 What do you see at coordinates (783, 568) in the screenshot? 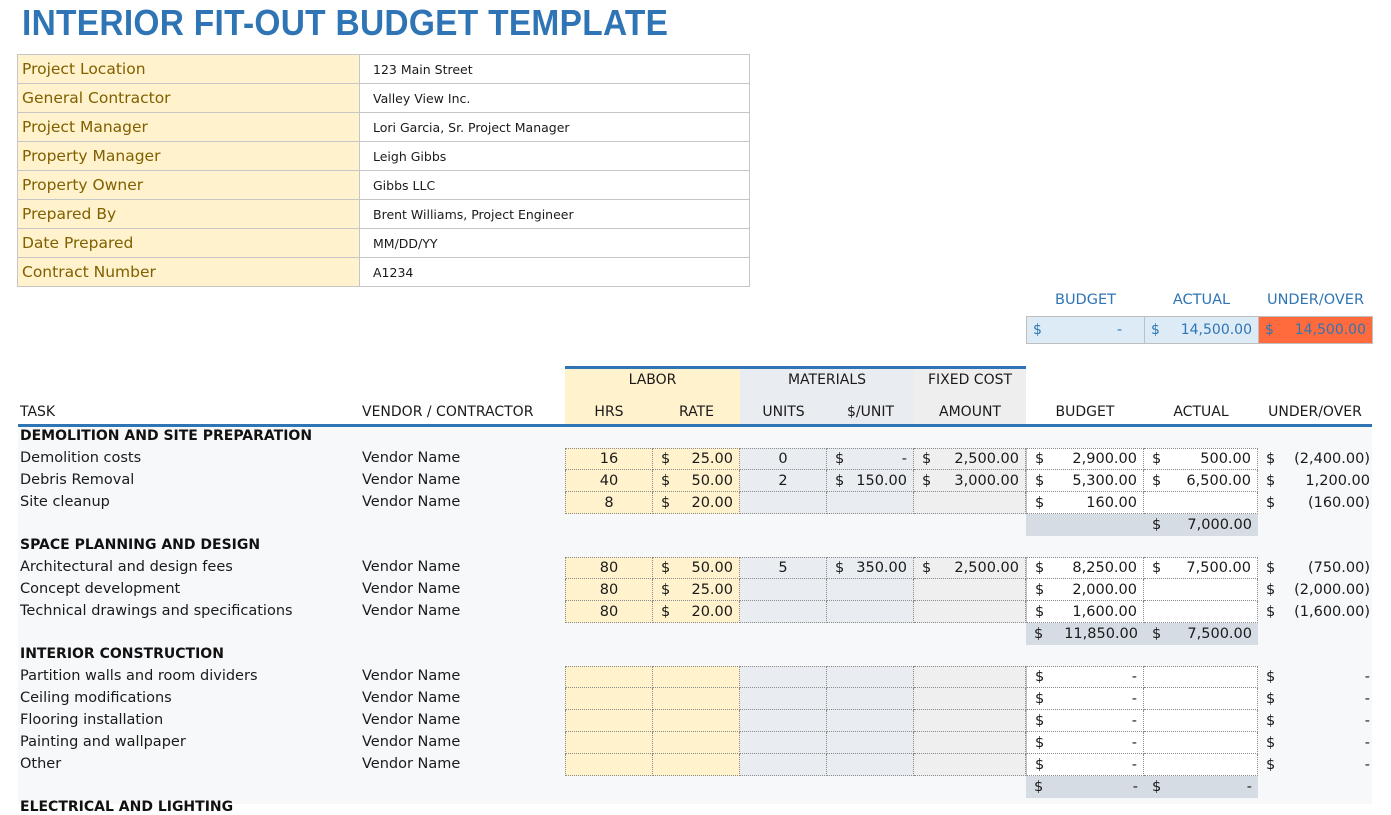
I see `units-cell: 5` at bounding box center [783, 568].